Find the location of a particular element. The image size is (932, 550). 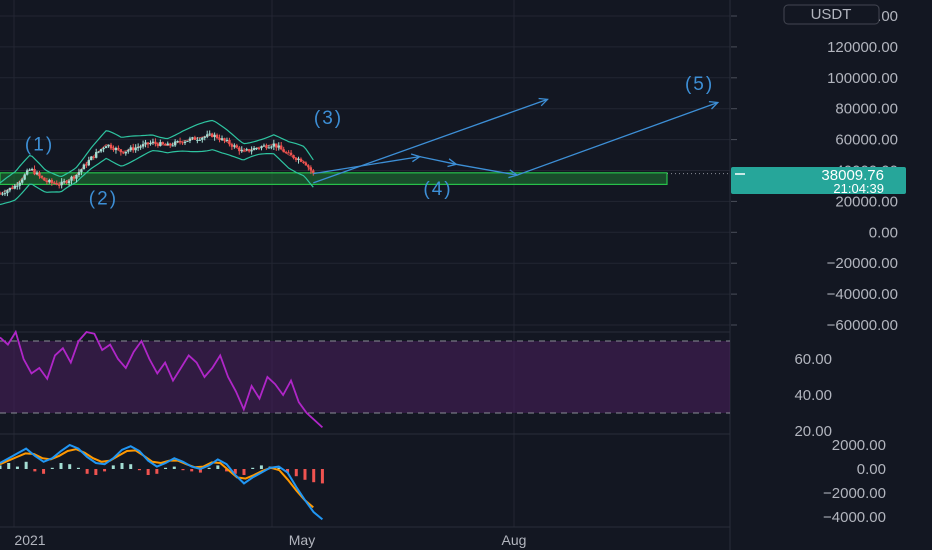

date-tick-label: May is located at coordinates (302, 540).